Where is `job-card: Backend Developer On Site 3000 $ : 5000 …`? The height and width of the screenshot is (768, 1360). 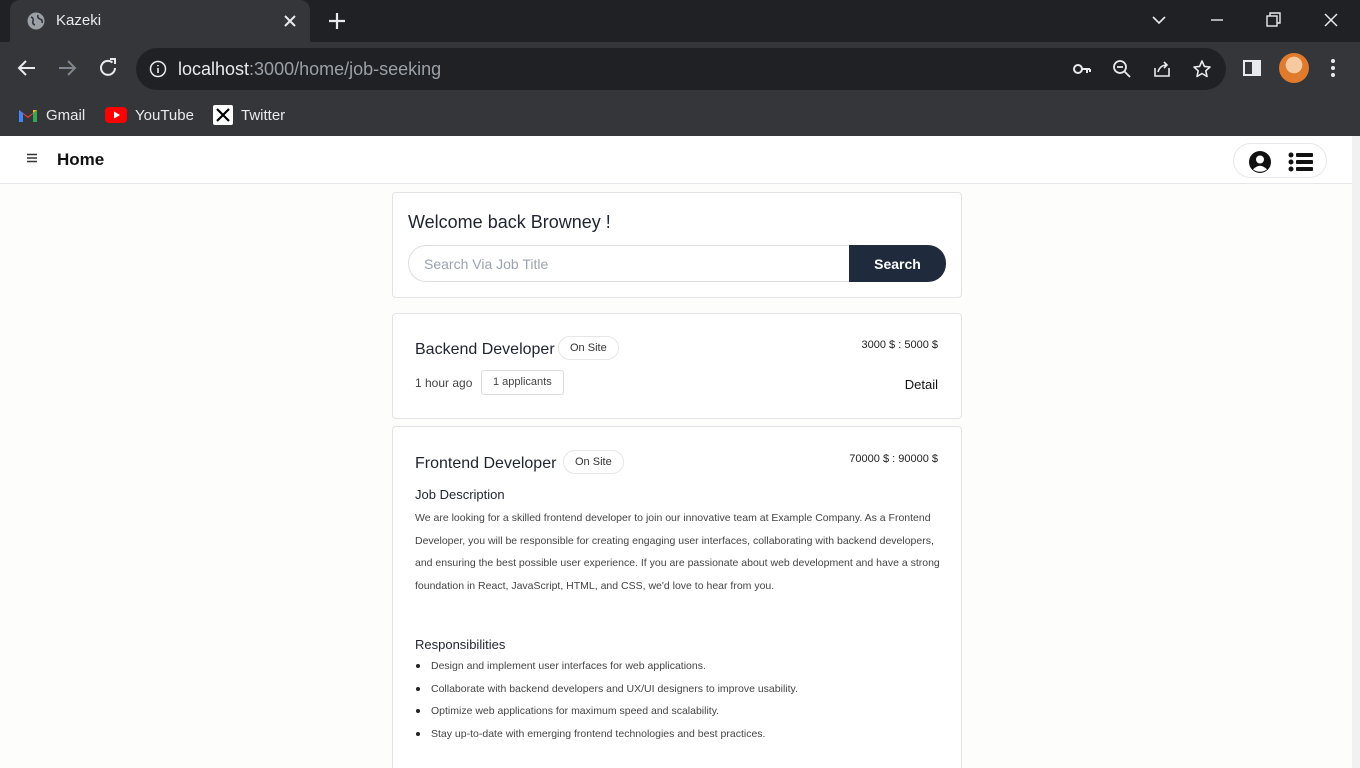
job-card: Backend Developer On Site 3000 $ : 5000 … is located at coordinates (677, 366).